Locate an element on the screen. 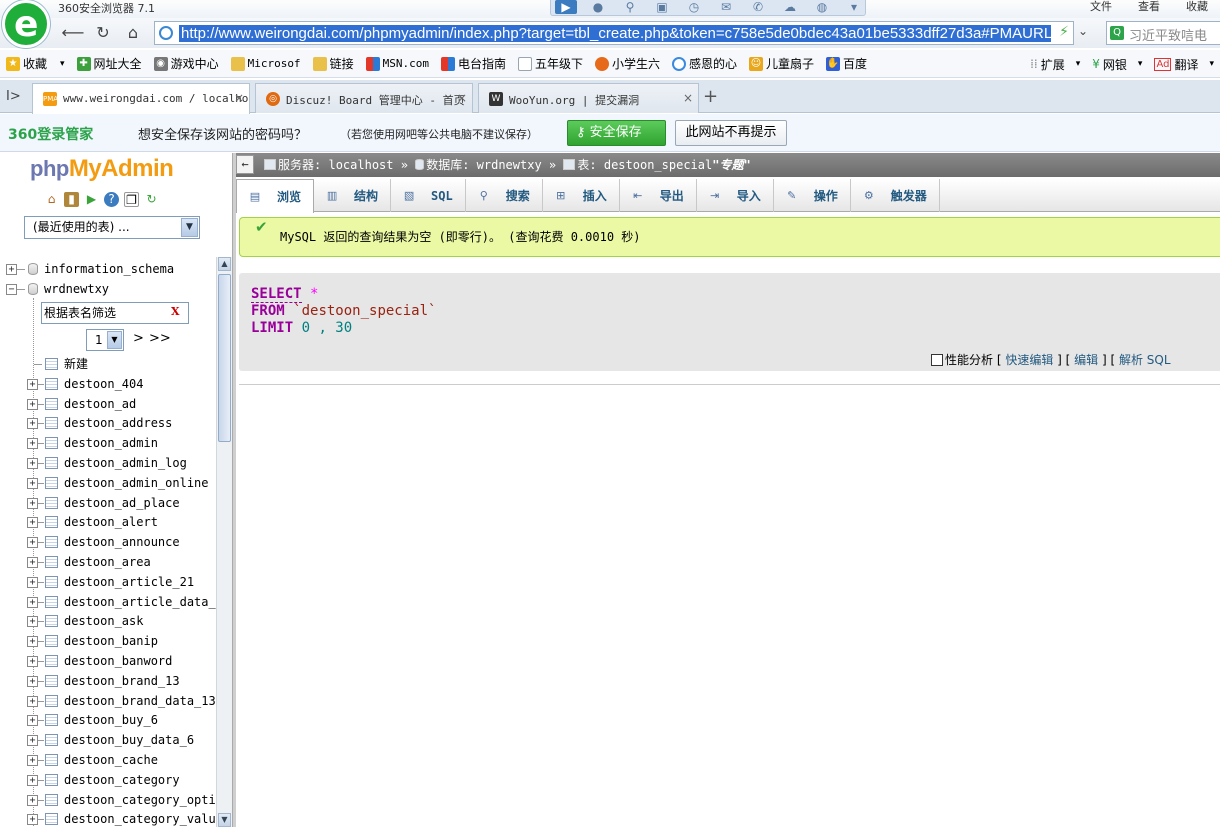  user-icon: ● is located at coordinates (598, 7).